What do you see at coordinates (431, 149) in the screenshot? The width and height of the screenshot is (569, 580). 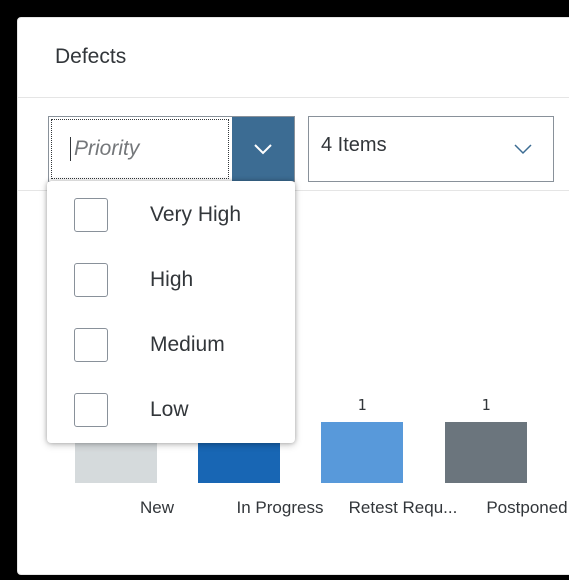 I see `status-select: 4 Items` at bounding box center [431, 149].